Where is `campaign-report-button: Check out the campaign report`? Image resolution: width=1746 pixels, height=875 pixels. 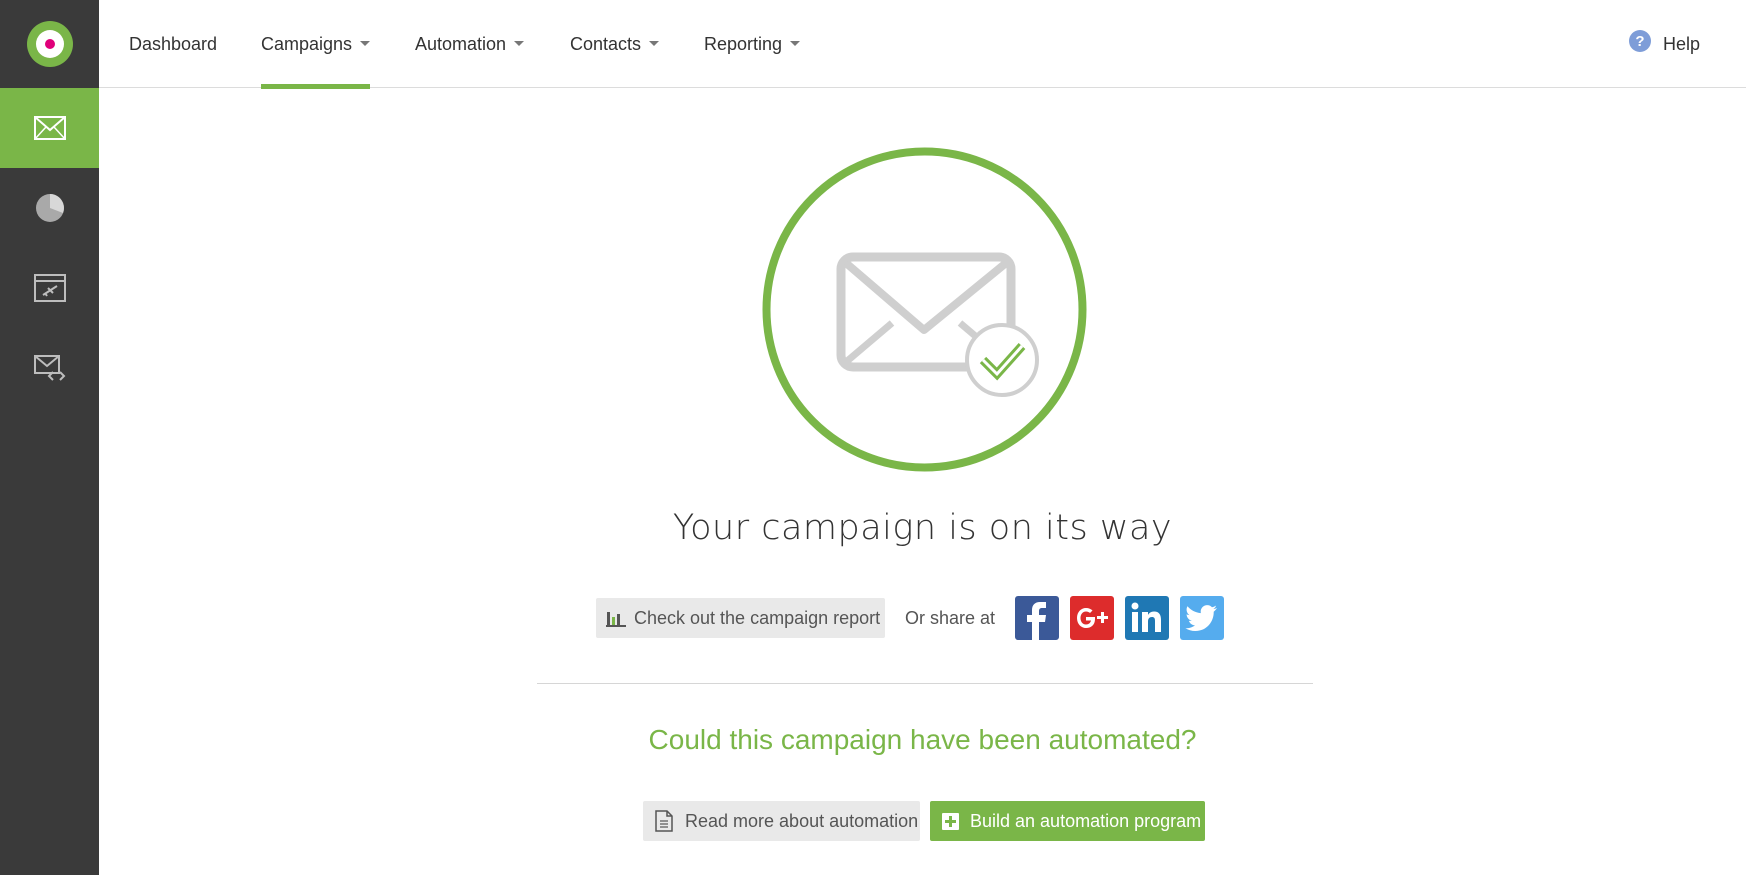
campaign-report-button: Check out the campaign report is located at coordinates (740, 618).